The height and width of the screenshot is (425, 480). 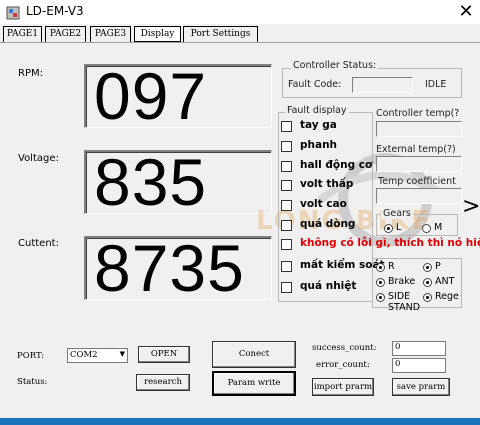 What do you see at coordinates (319, 145) in the screenshot?
I see `fault-label: phanh` at bounding box center [319, 145].